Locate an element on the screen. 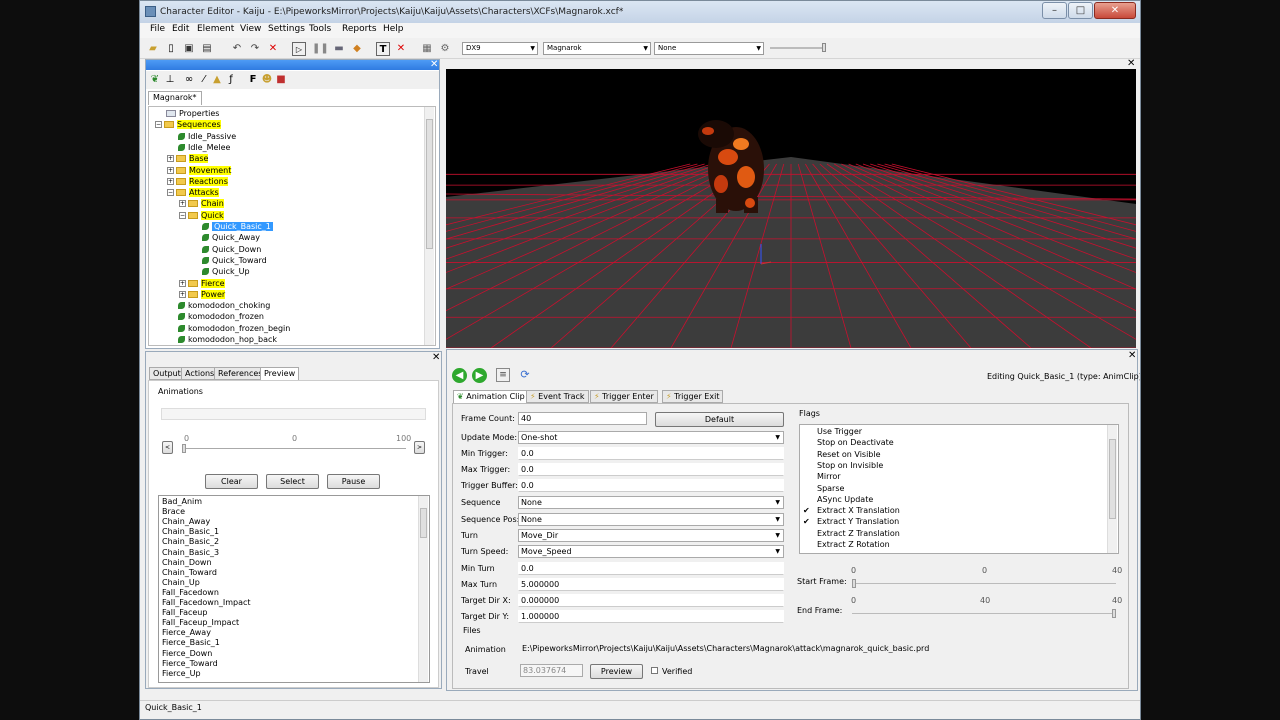 The width and height of the screenshot is (1280, 720). menu-view: View is located at coordinates (250, 29).